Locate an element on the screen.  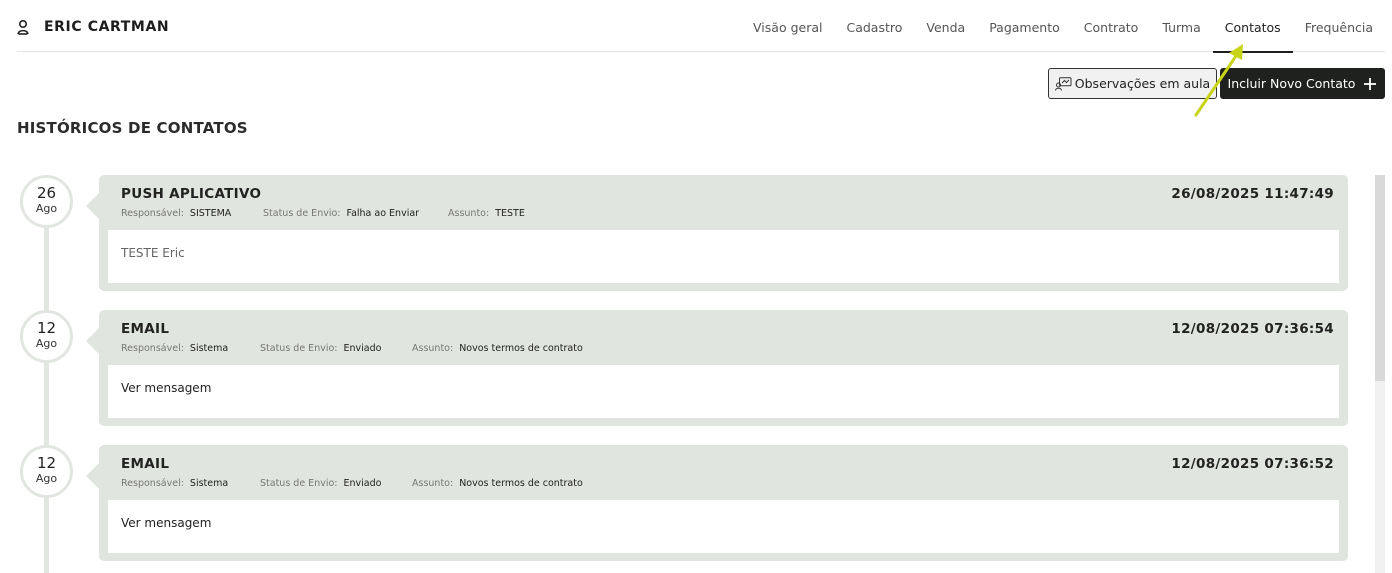
plus-icon is located at coordinates (1370, 84).